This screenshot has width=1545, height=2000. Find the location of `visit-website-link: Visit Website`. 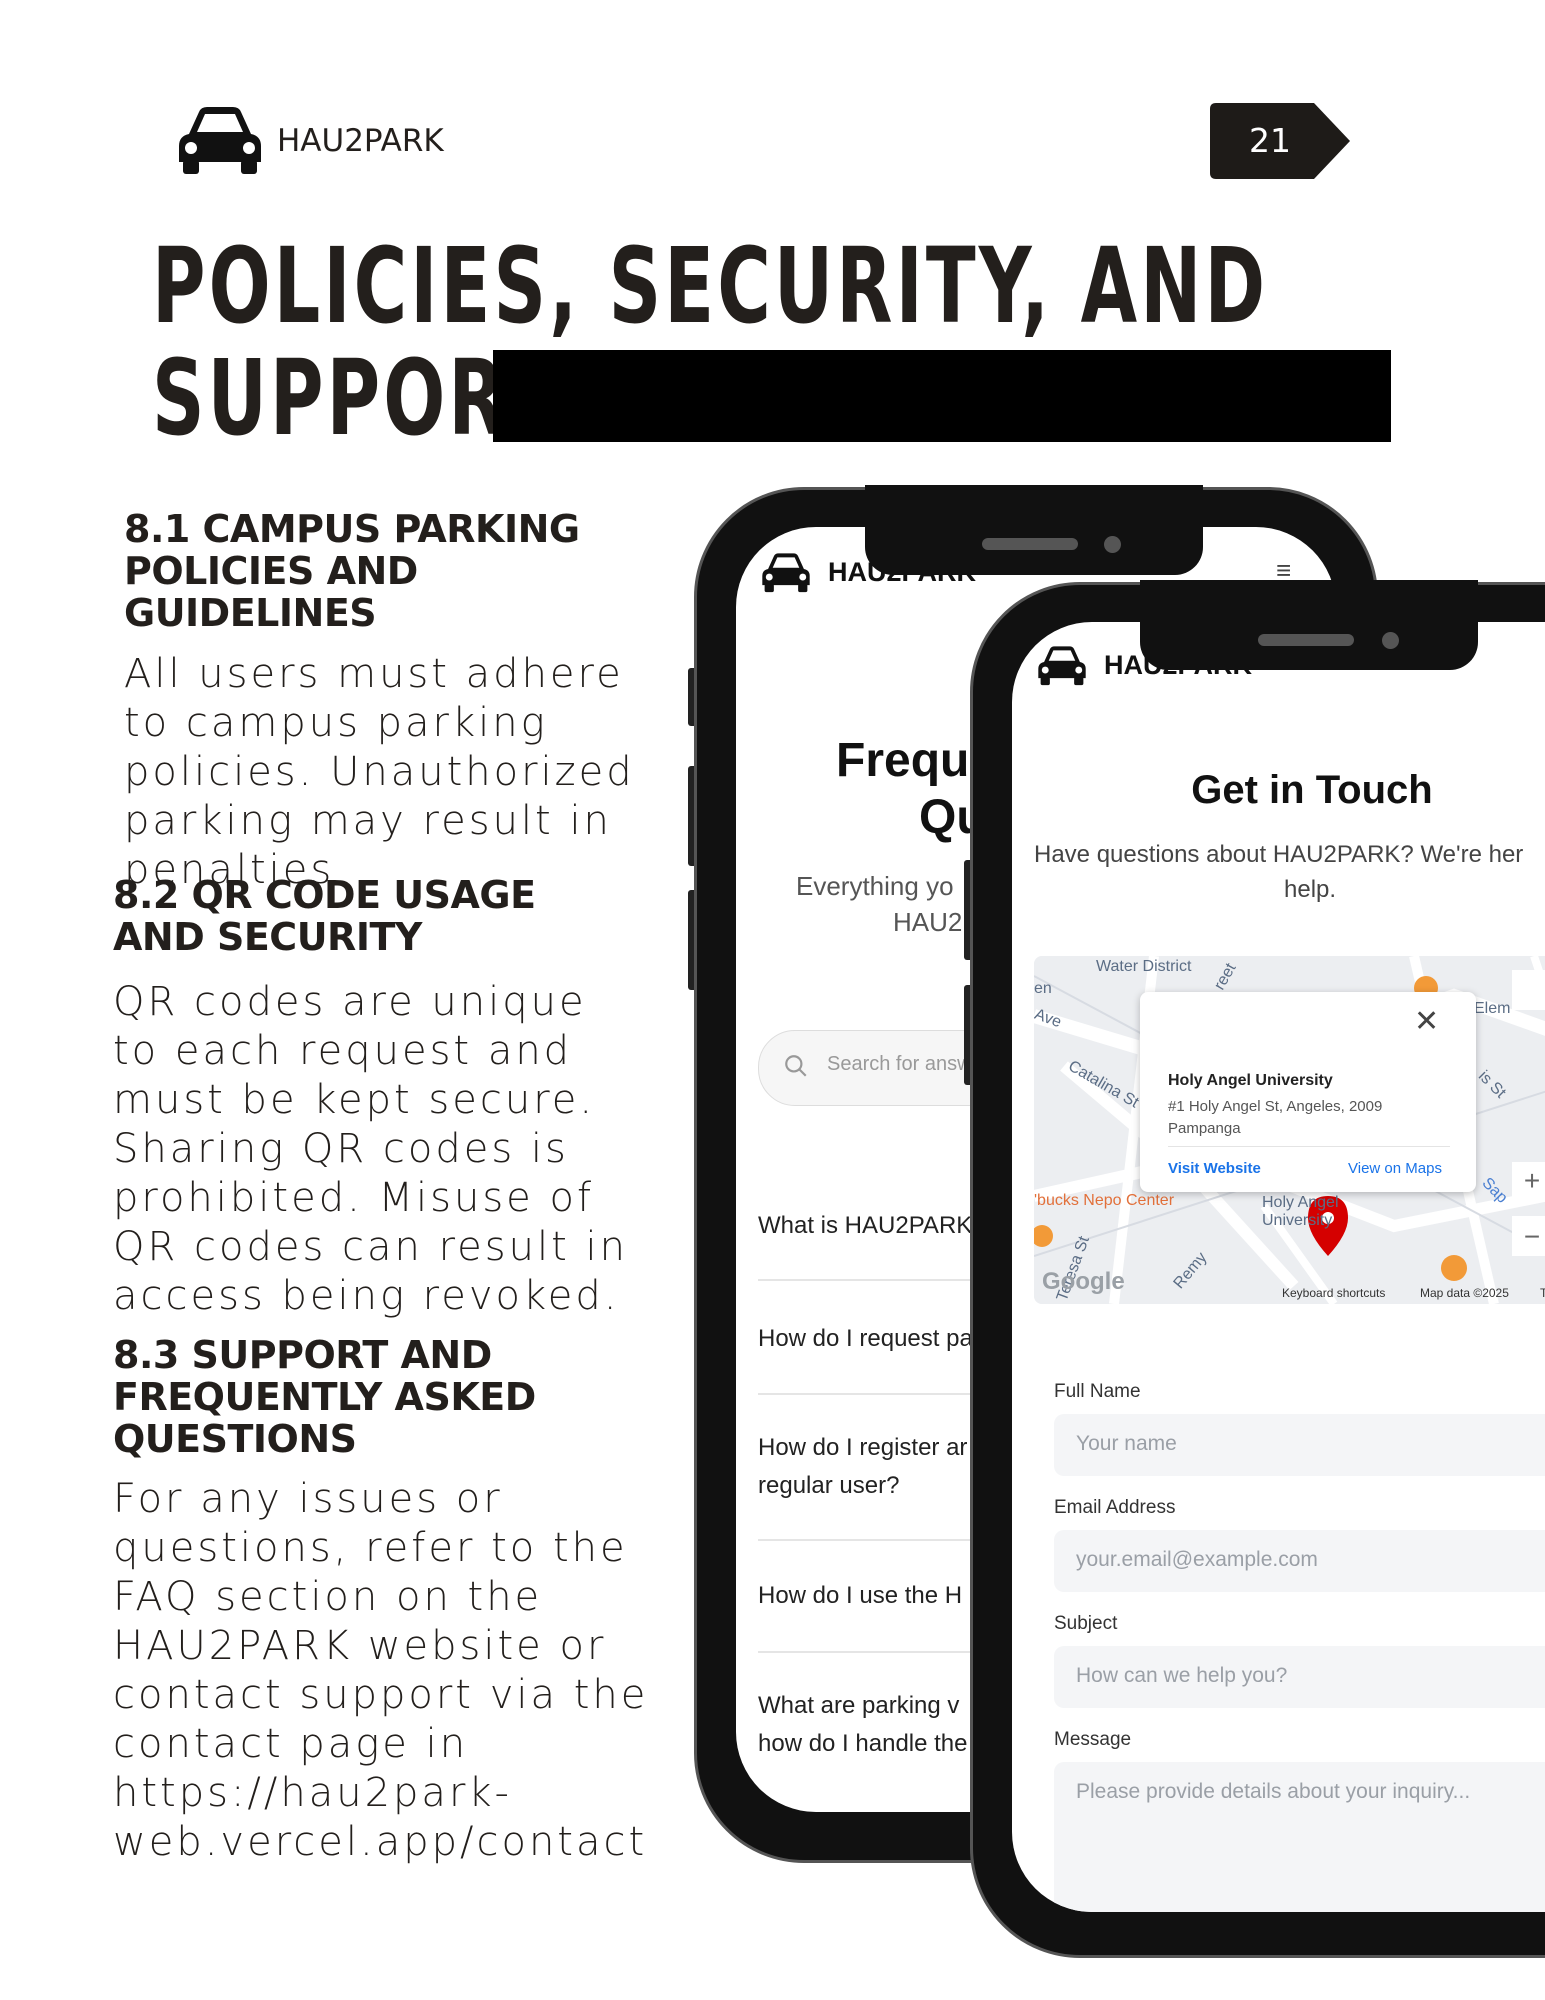

visit-website-link: Visit Website is located at coordinates (1214, 1168).